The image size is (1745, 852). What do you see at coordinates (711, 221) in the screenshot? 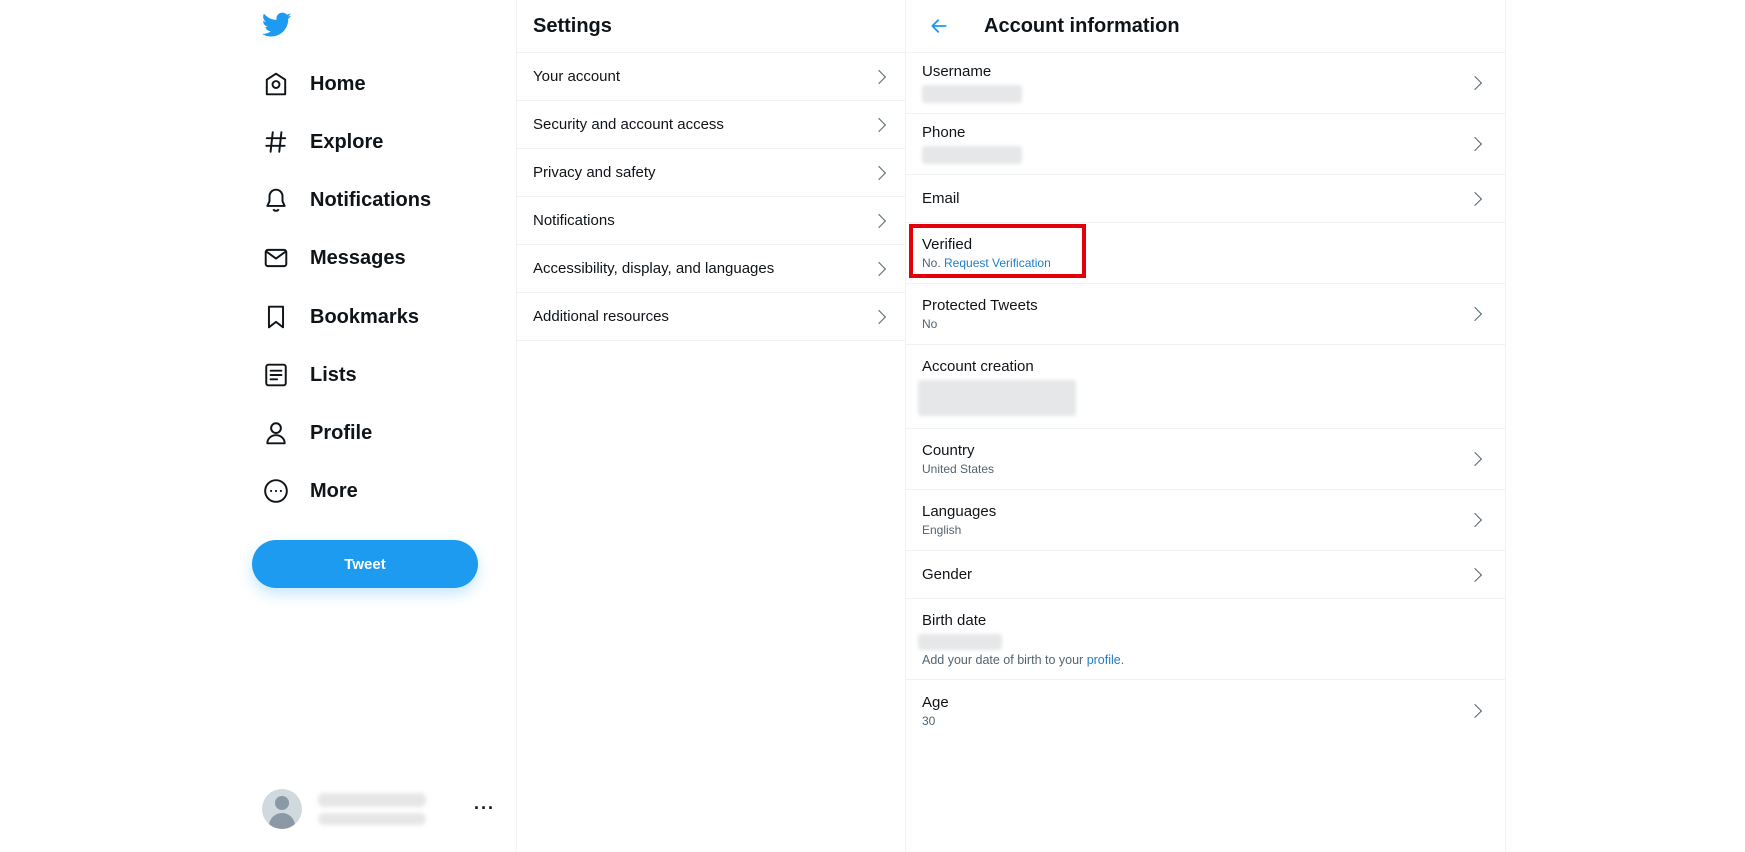
I see `settings-item-notifications: Notifications` at bounding box center [711, 221].